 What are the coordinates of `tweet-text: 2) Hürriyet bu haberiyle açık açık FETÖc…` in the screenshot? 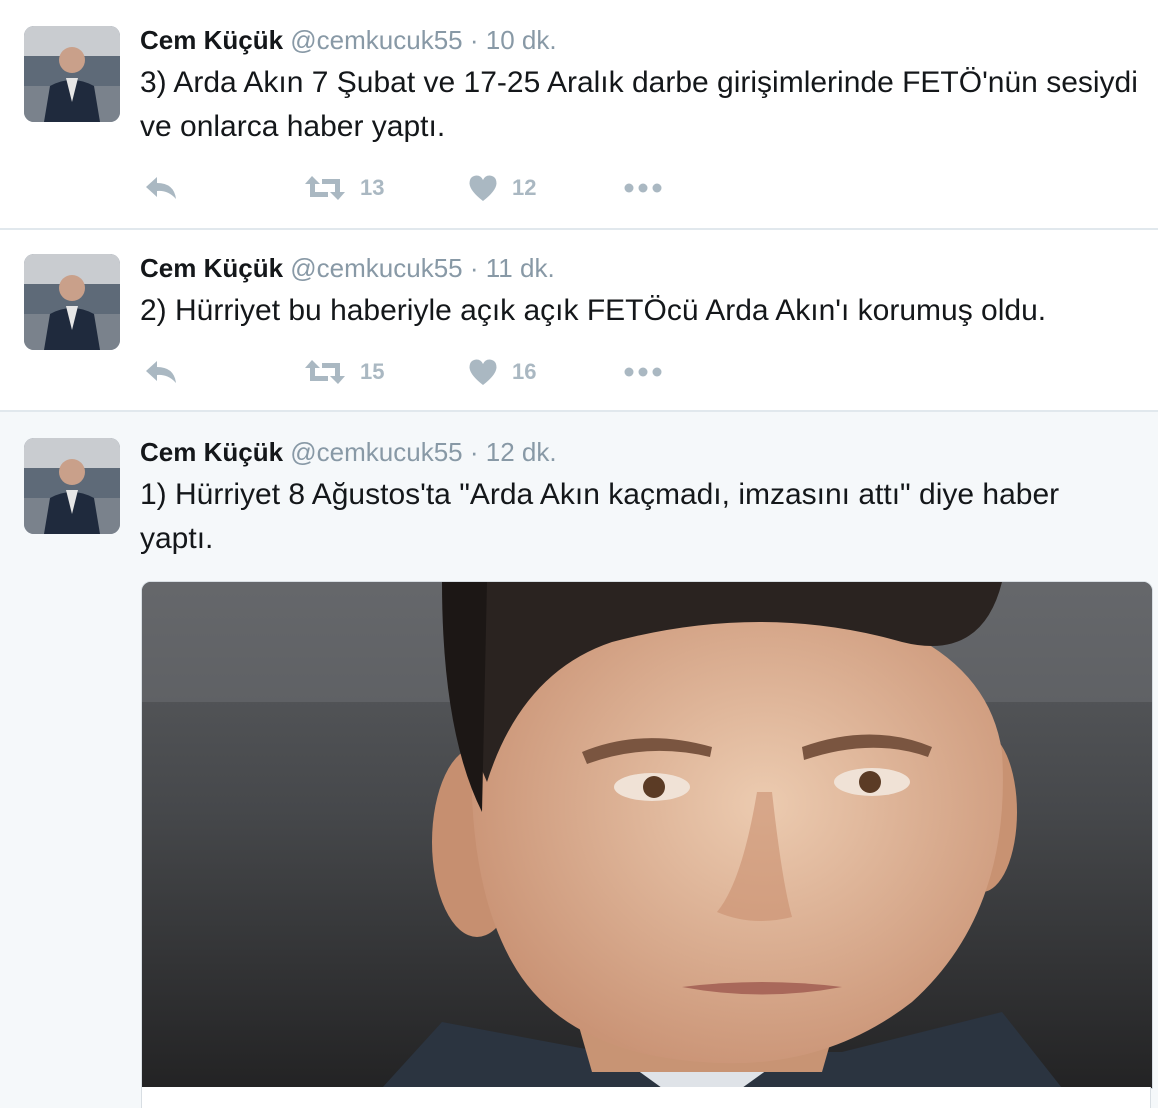 It's located at (593, 310).